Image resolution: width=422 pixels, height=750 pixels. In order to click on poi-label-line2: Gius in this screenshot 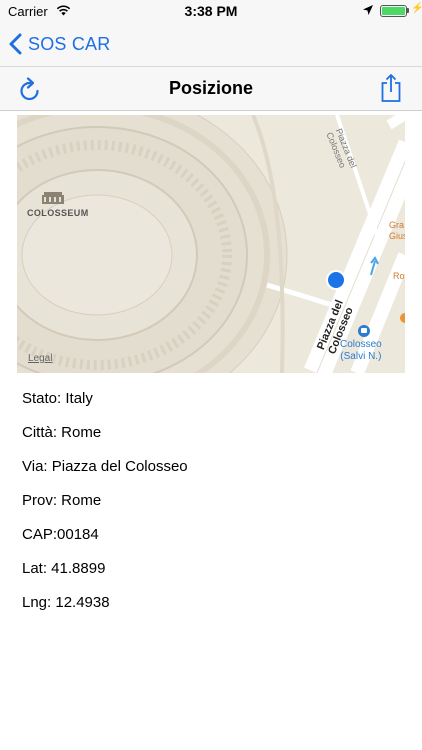, I will do `click(397, 236)`.